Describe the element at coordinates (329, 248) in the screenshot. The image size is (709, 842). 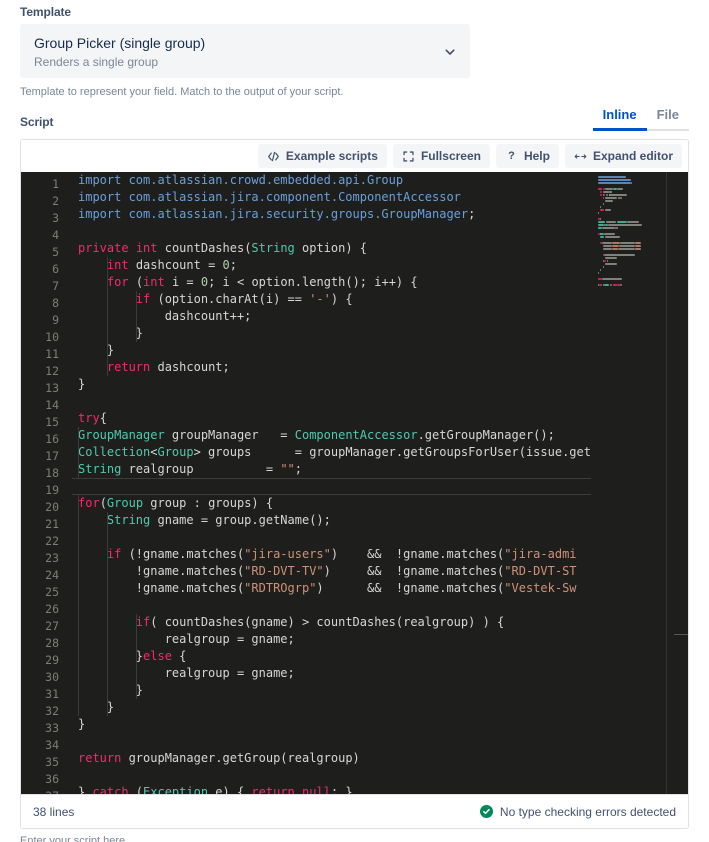
I see `code-line: private int countDashes(String option) {` at that location.